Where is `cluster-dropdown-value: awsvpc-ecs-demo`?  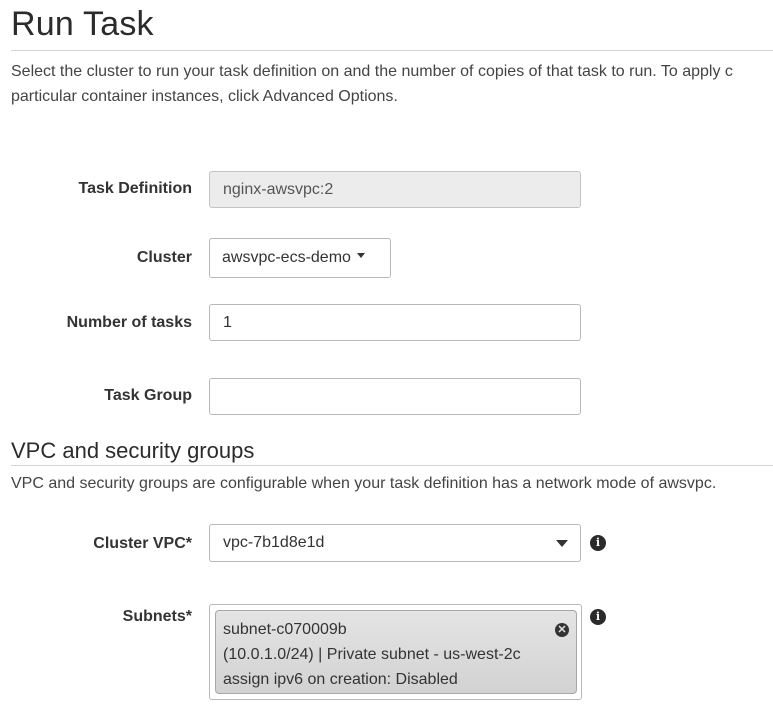
cluster-dropdown-value: awsvpc-ecs-demo is located at coordinates (286, 257).